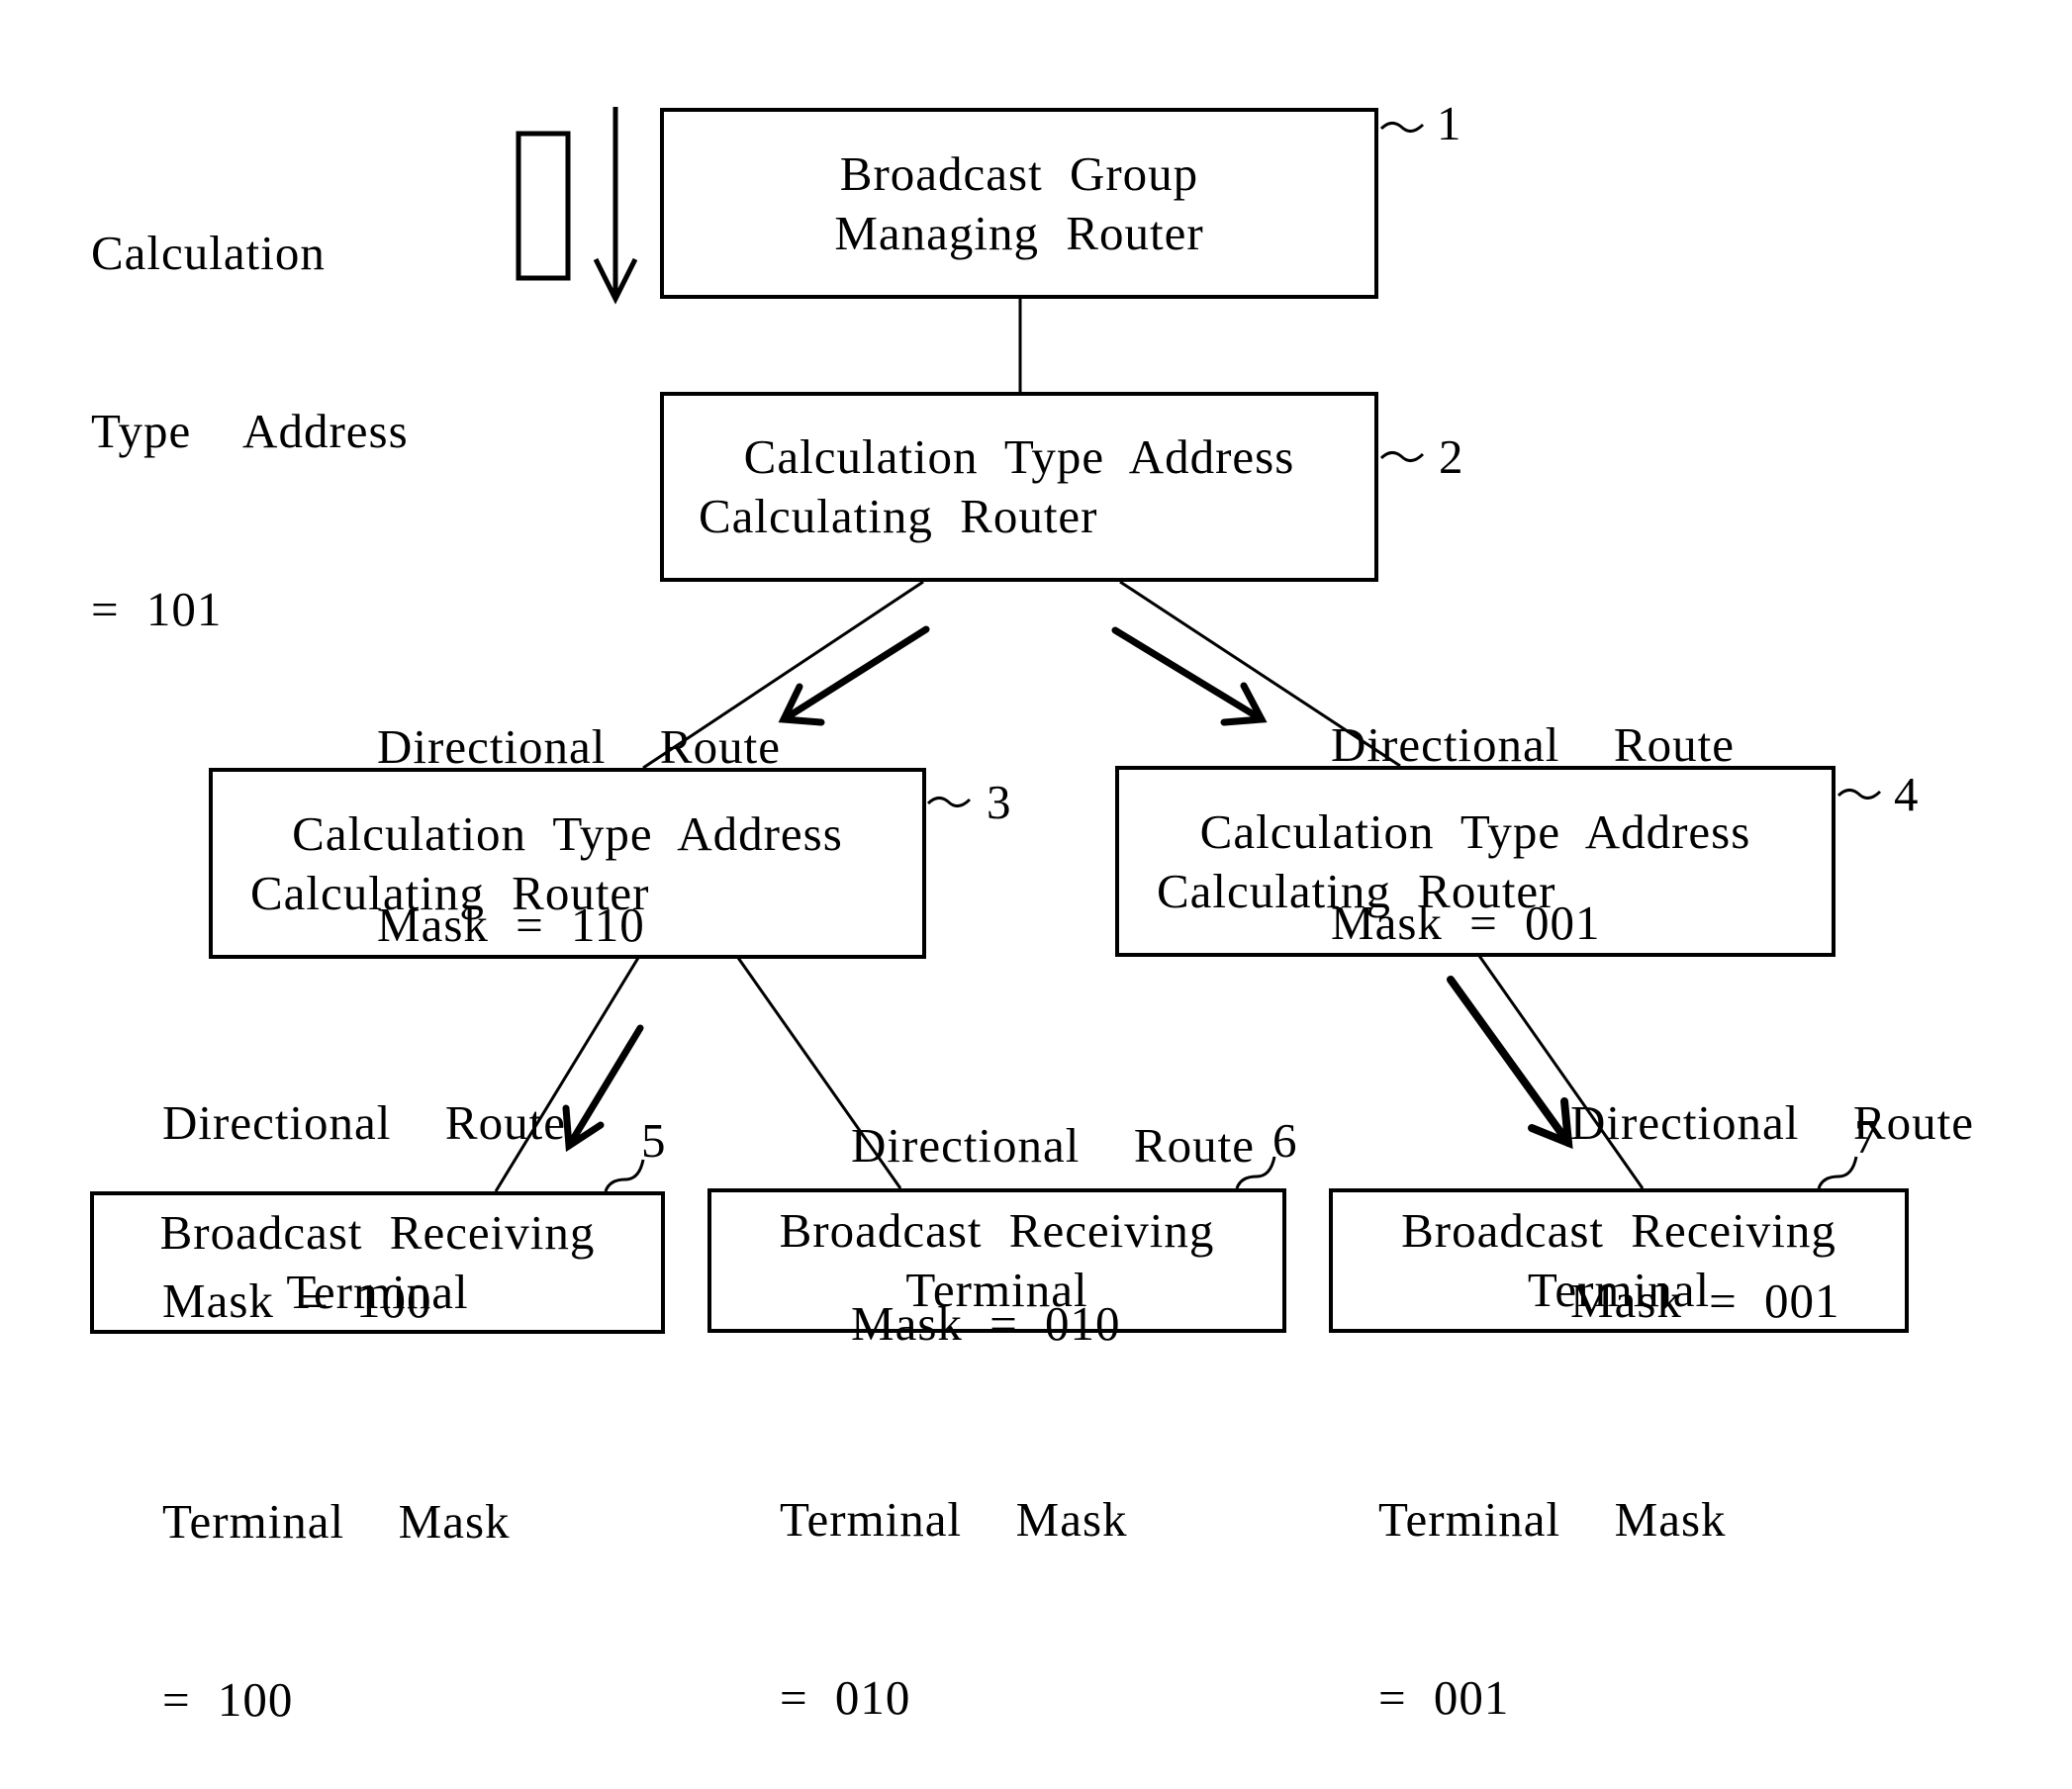 The image size is (2072, 1789). I want to click on arrow-to-3-icon, so click(854, 676).